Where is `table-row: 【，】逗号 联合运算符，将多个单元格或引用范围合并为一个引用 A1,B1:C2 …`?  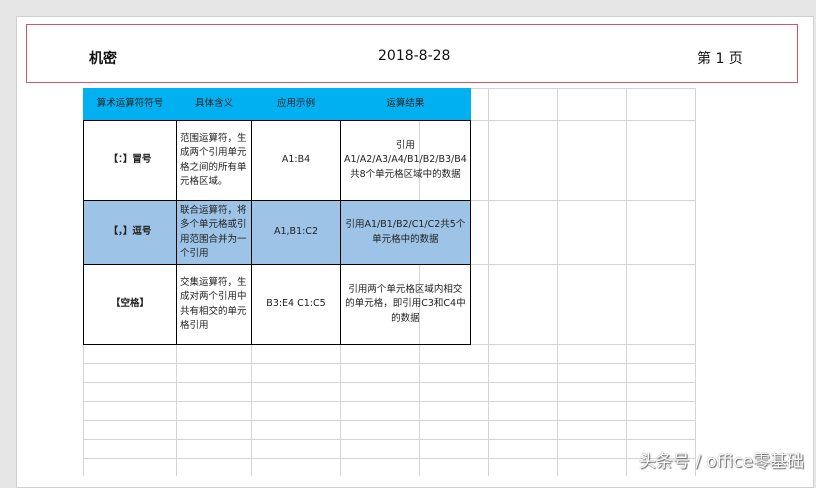
table-row: 【，】逗号 联合运算符，将多个单元格或引用范围合并为一个引用 A1,B1:C2 … is located at coordinates (277, 232).